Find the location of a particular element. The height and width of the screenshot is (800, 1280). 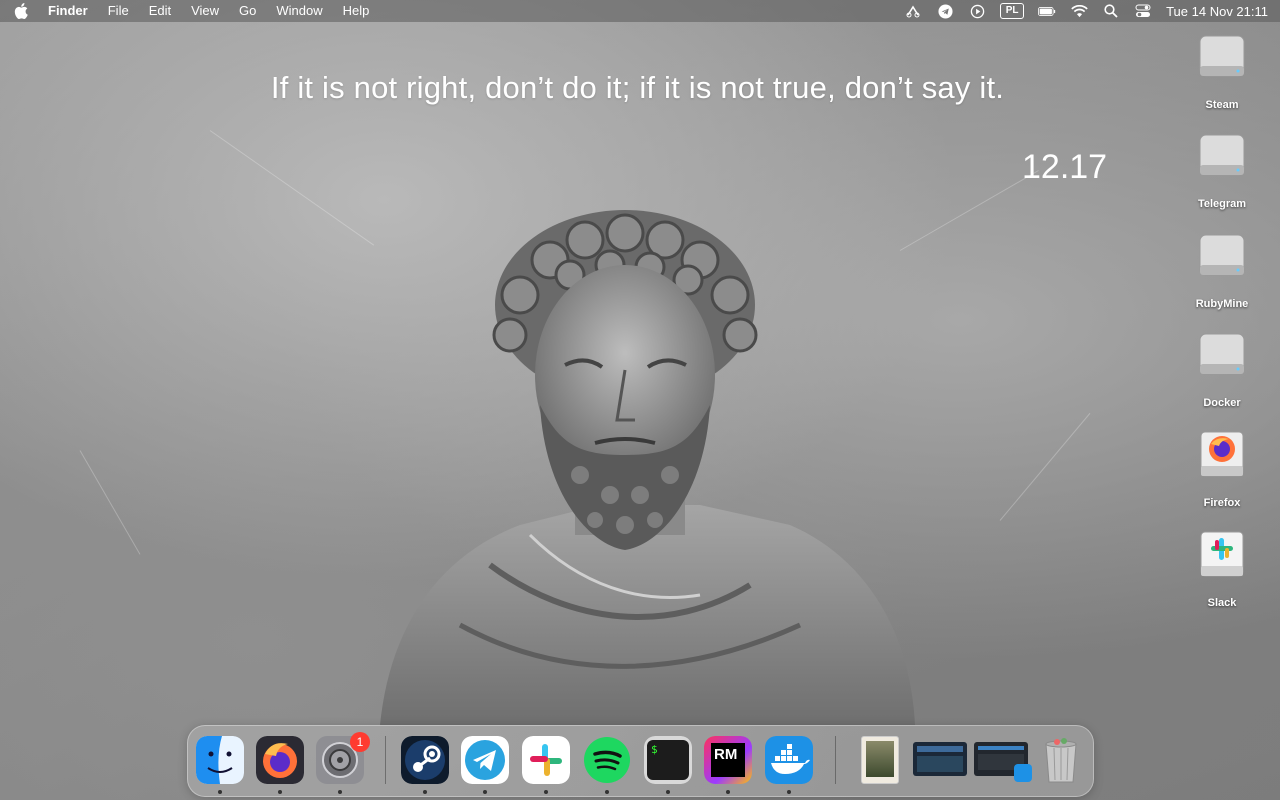

menu-edit: Edit is located at coordinates (160, 11).